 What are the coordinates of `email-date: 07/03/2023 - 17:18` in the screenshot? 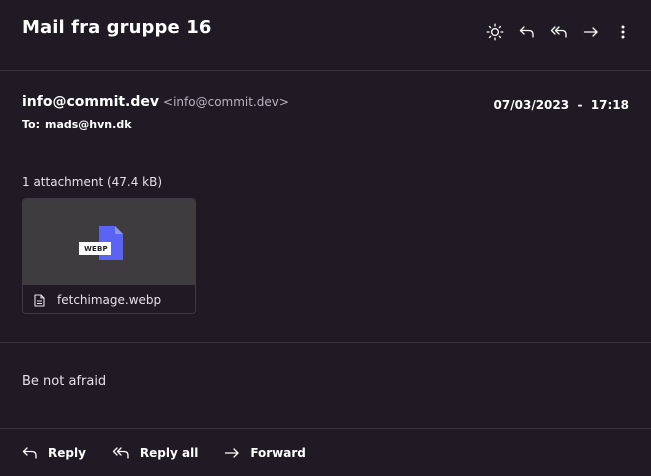 It's located at (561, 105).